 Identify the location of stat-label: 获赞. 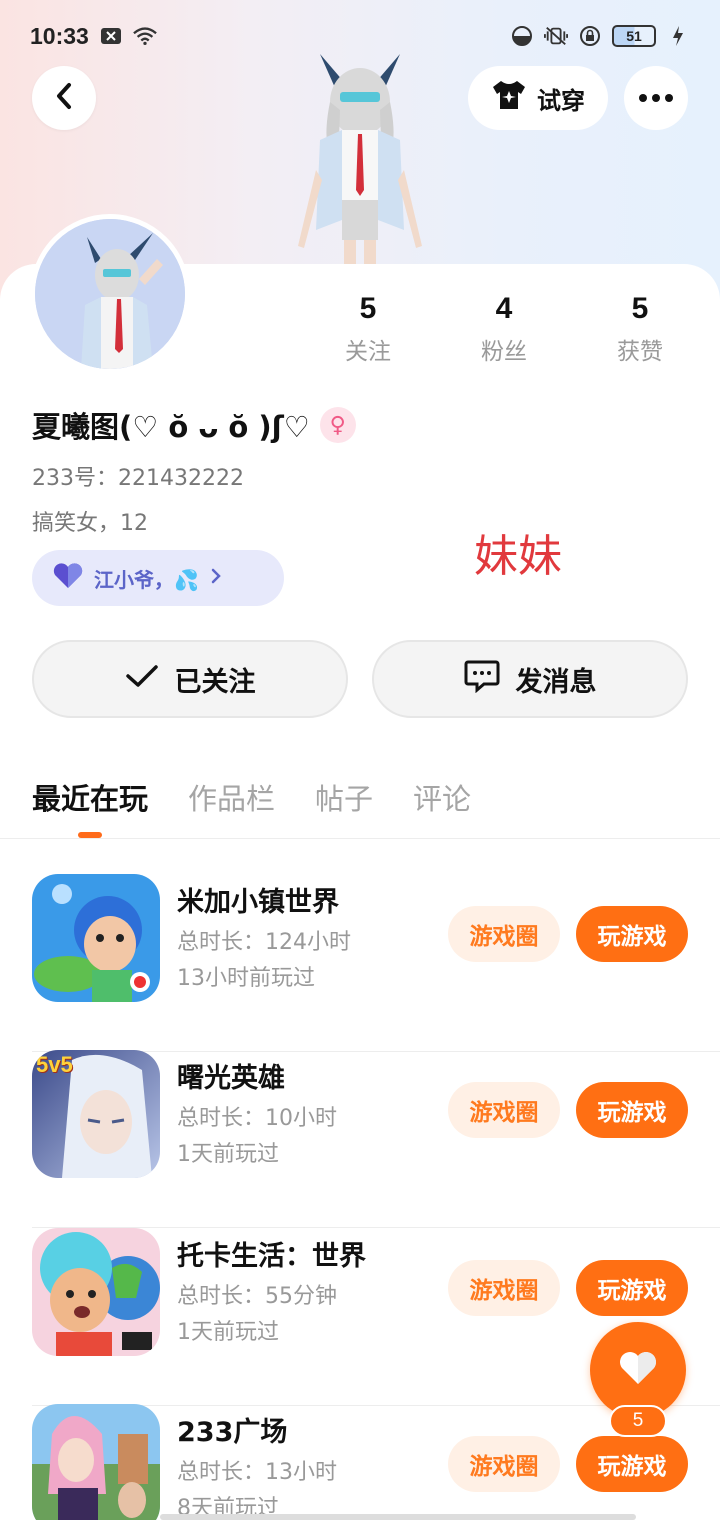
(640, 352).